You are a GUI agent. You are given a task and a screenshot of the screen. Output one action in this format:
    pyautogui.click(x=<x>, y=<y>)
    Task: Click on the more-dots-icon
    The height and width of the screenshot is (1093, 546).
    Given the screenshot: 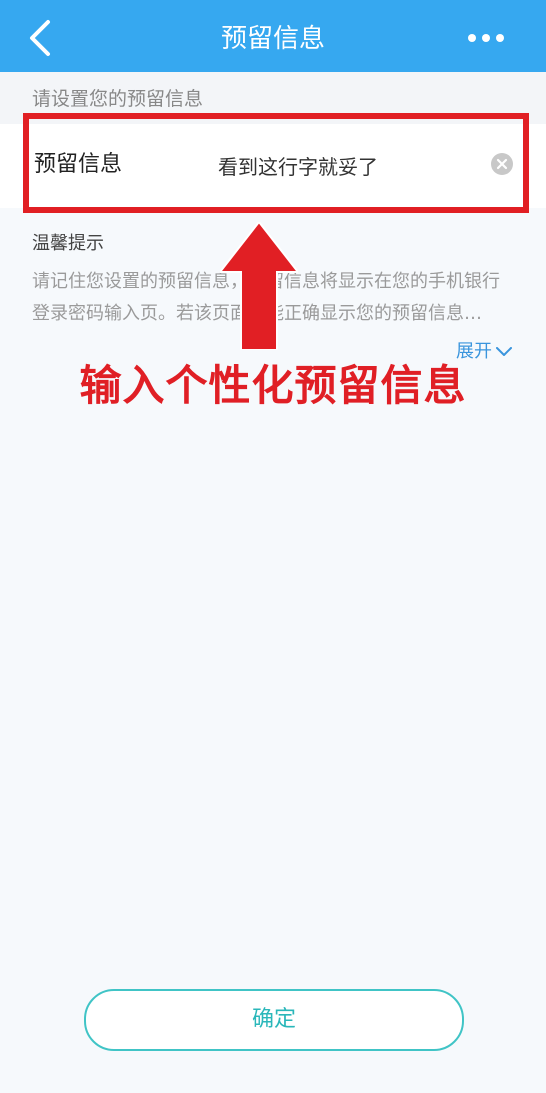 What is the action you would take?
    pyautogui.click(x=486, y=38)
    